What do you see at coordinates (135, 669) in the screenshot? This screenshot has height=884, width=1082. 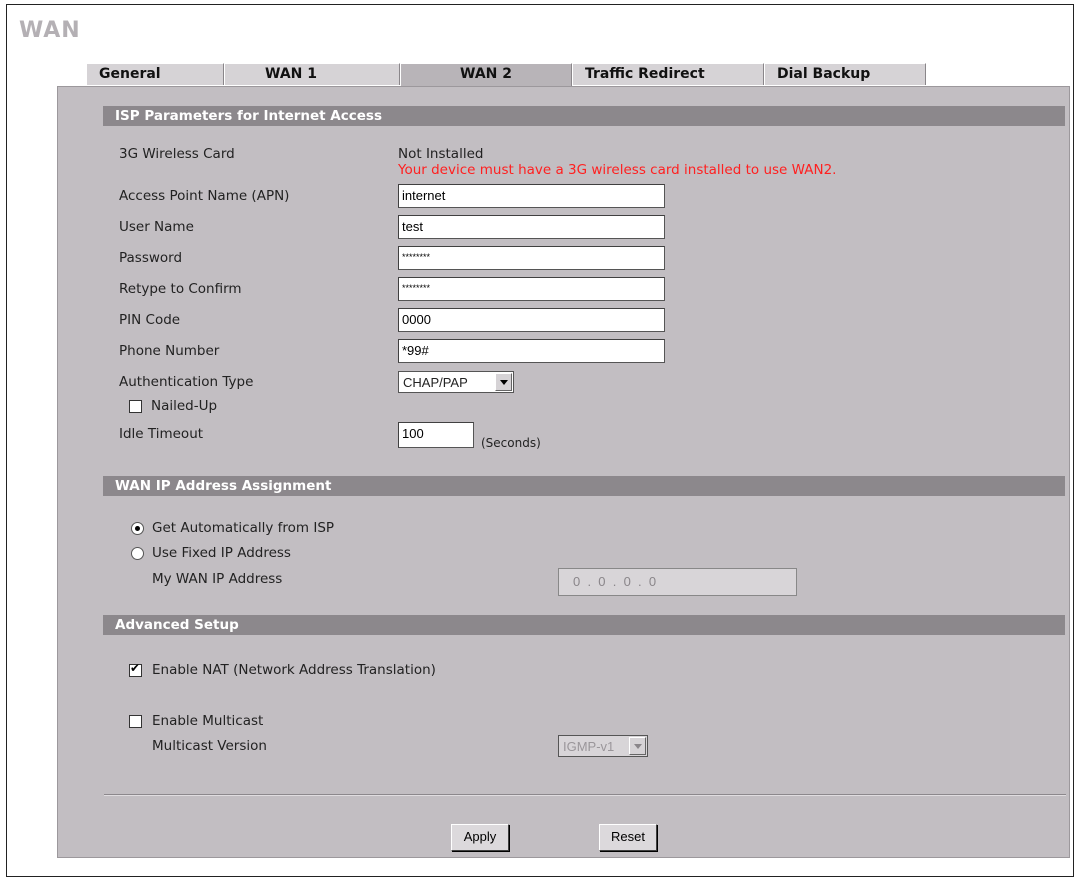 I see `enable-nat-checkbox` at bounding box center [135, 669].